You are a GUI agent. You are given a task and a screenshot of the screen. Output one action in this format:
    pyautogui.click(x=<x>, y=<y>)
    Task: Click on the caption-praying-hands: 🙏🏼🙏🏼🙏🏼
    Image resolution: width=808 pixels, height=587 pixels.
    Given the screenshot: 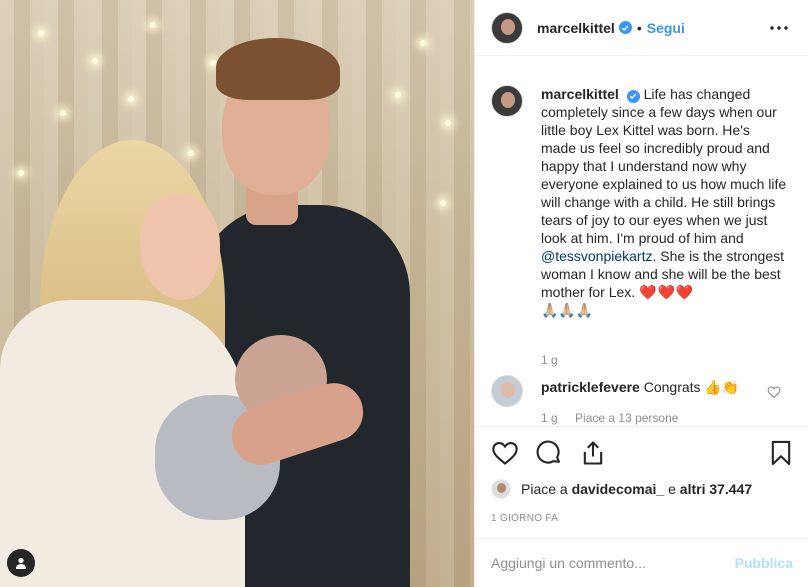 What is the action you would take?
    pyautogui.click(x=567, y=310)
    